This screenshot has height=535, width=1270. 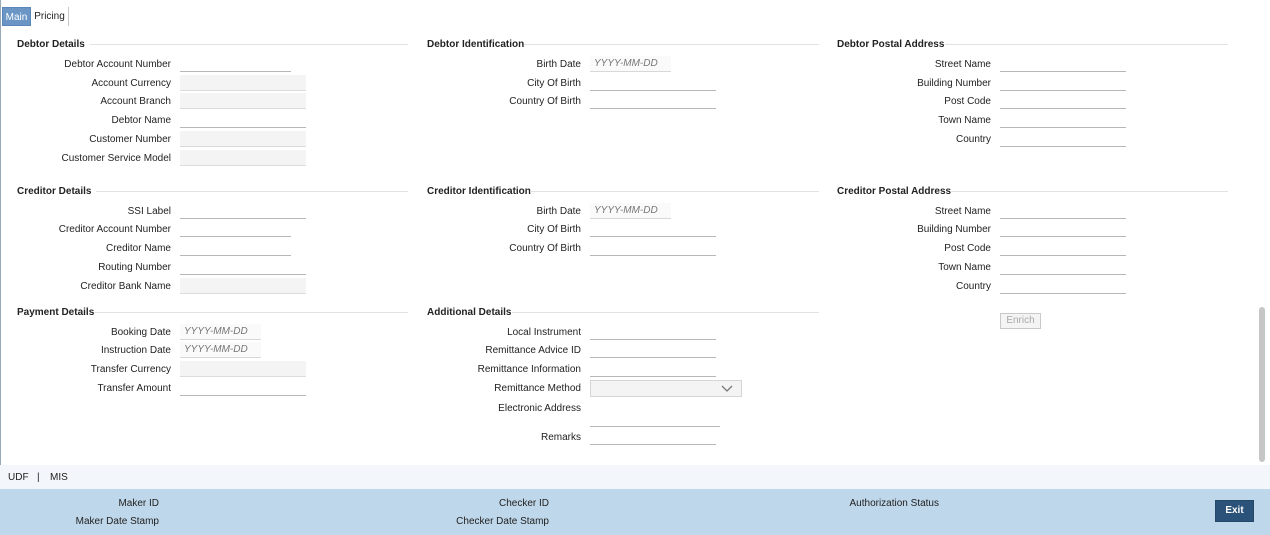 I want to click on debtor-building-number-label: Building Number, so click(x=954, y=83).